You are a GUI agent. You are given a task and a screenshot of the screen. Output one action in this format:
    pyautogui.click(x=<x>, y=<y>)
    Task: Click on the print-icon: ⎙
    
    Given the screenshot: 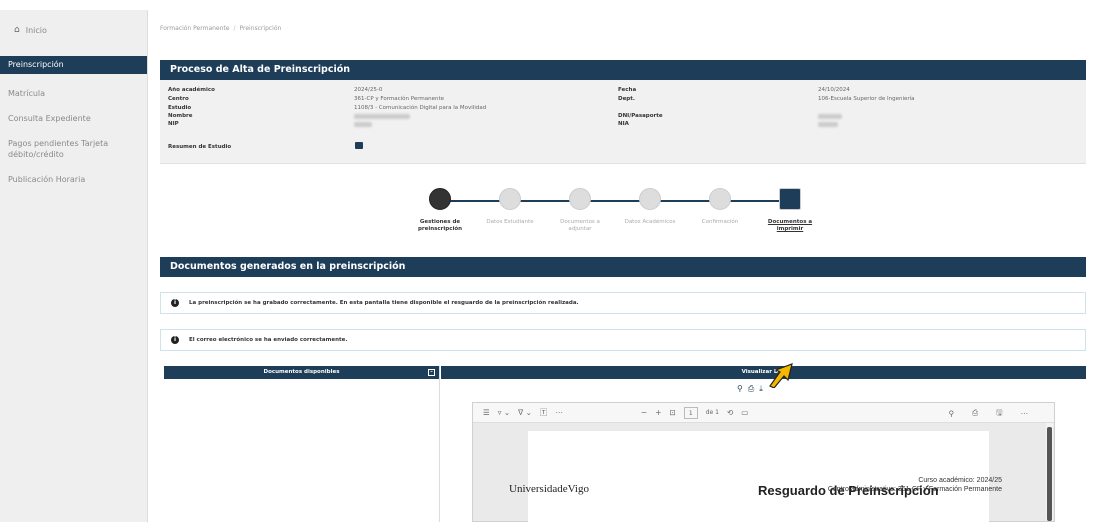 What is the action you would take?
    pyautogui.click(x=751, y=389)
    